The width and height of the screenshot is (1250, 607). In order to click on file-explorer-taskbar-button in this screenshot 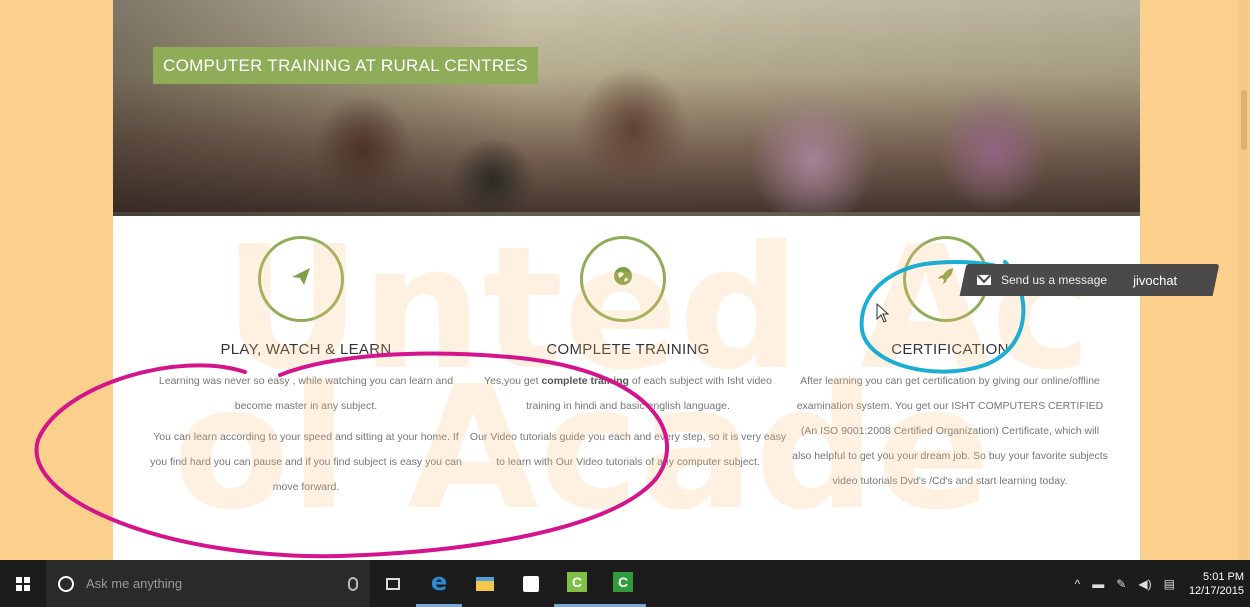, I will do `click(485, 583)`.